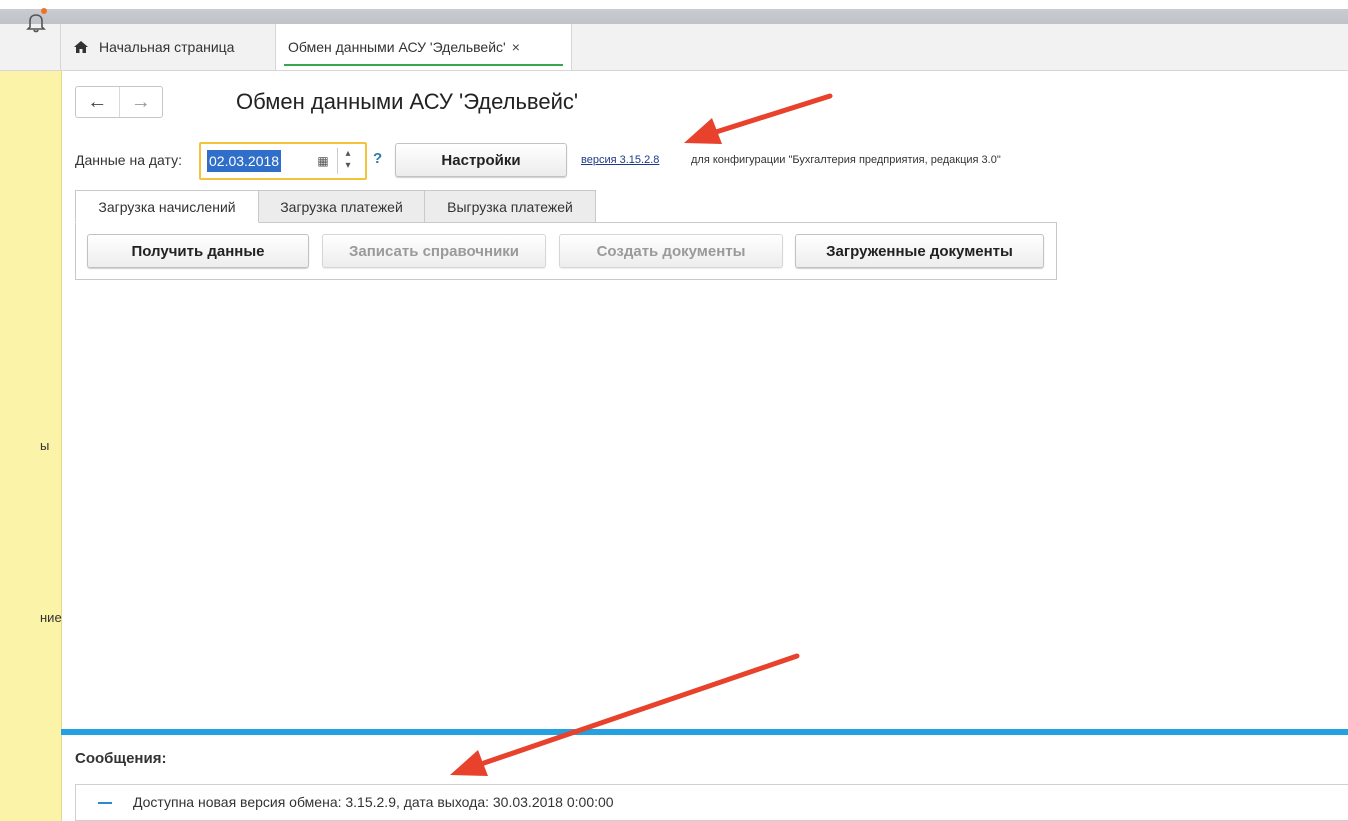 This screenshot has width=1348, height=821. I want to click on tab-home: Начальная страница, so click(168, 47).